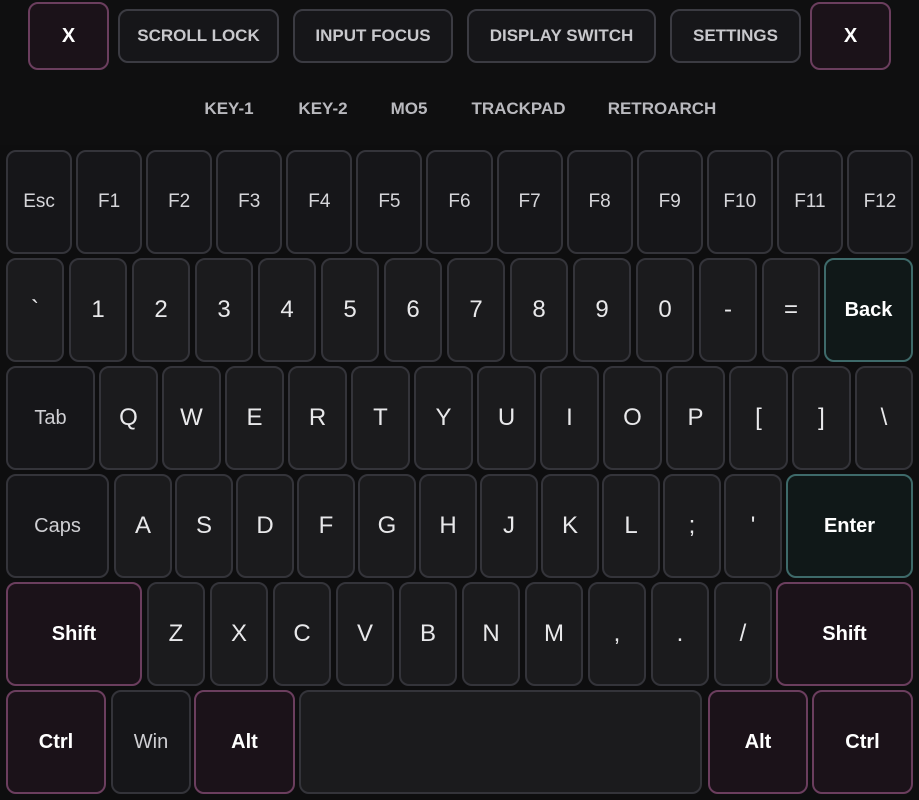 Image resolution: width=919 pixels, height=800 pixels. I want to click on key-t: T, so click(380, 418).